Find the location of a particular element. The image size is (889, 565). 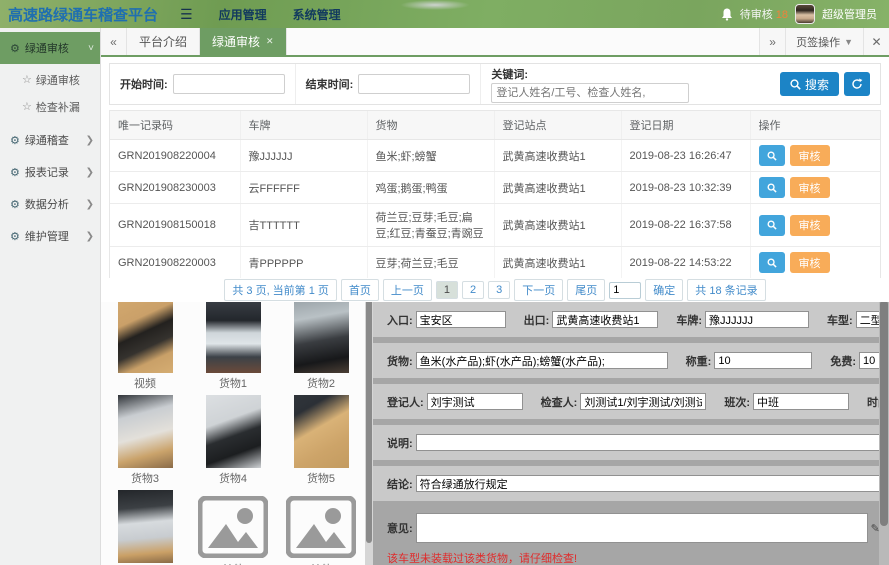

thumbnail-5: 货物5 is located at coordinates (321, 440).